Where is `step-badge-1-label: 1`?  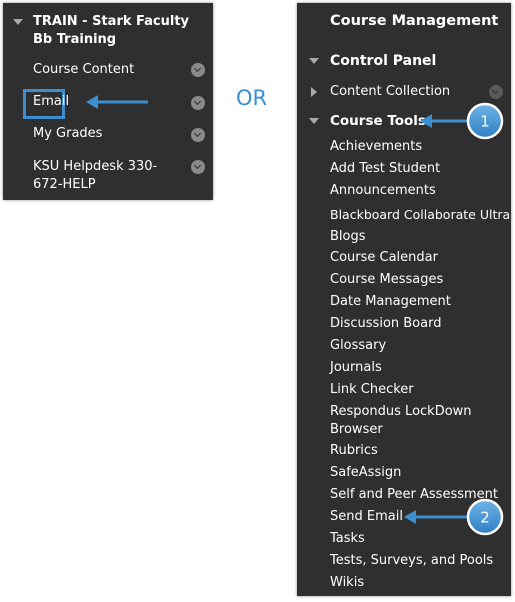 step-badge-1-label: 1 is located at coordinates (485, 122).